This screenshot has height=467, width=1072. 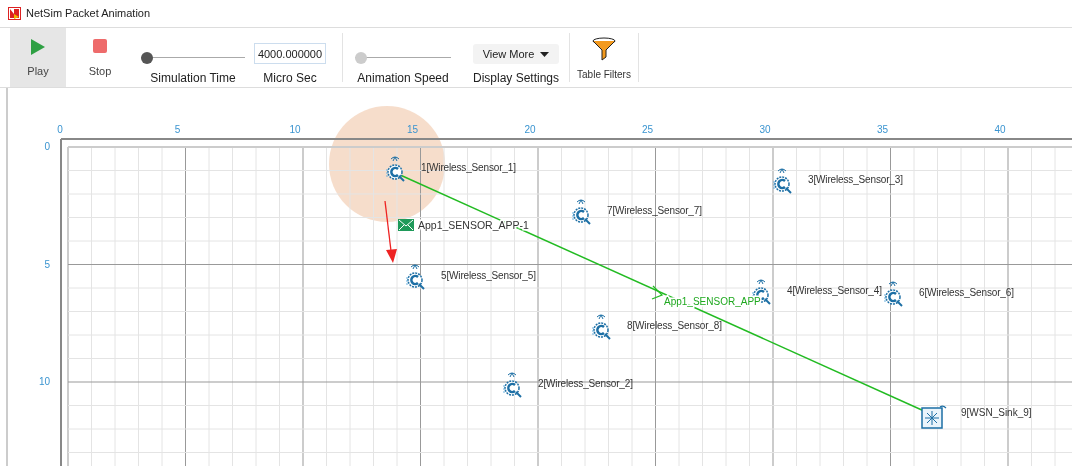 I want to click on play-button: Play, so click(x=38, y=57).